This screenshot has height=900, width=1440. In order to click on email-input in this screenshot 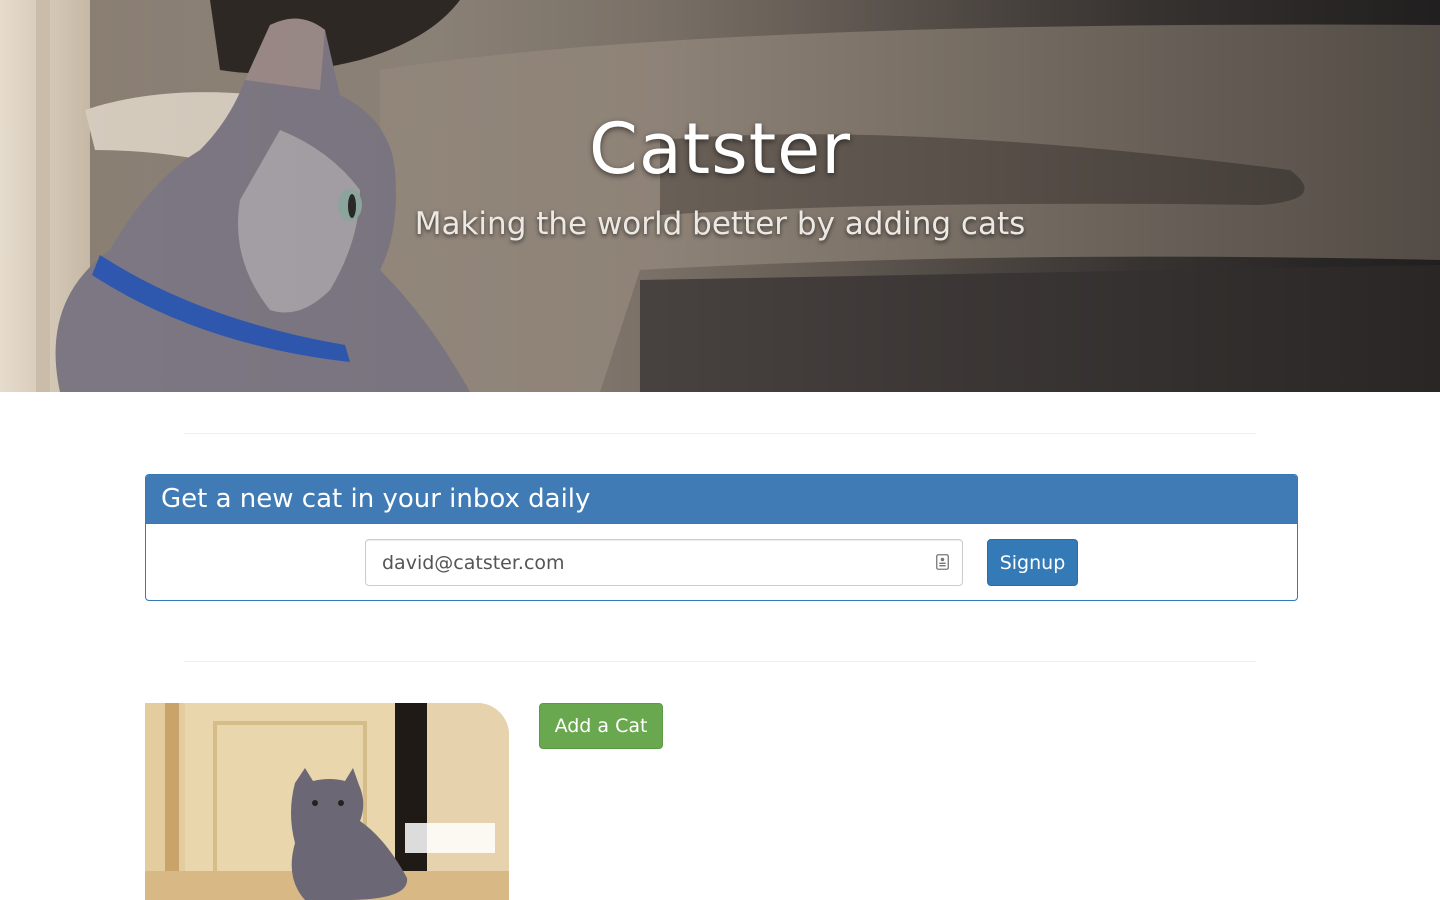, I will do `click(664, 562)`.